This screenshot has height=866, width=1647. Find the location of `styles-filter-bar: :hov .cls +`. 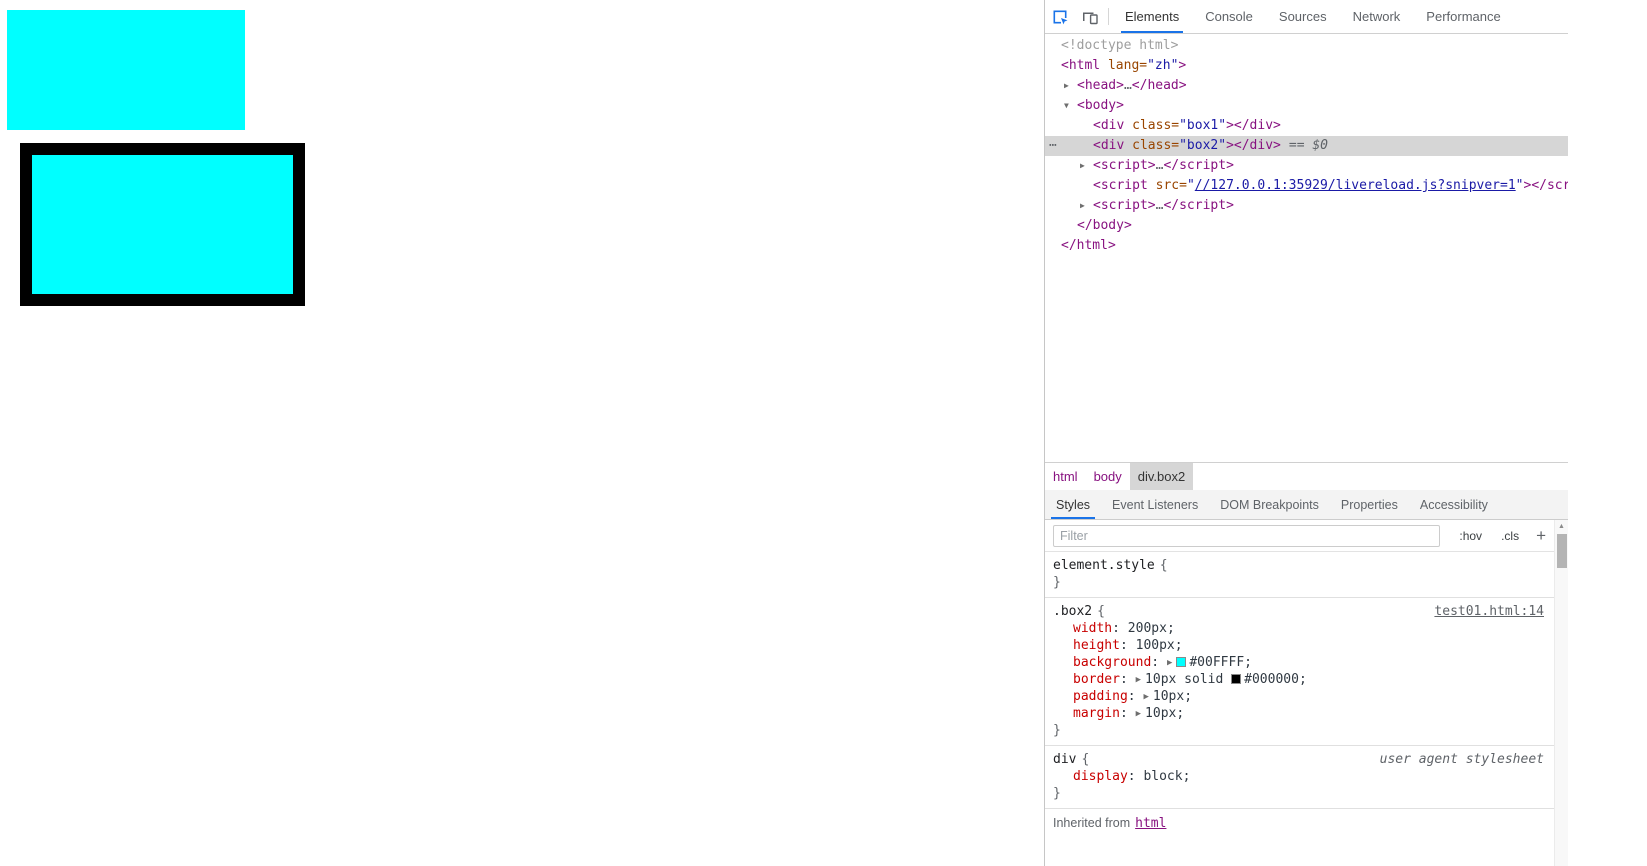

styles-filter-bar: :hov .cls + is located at coordinates (1299, 536).